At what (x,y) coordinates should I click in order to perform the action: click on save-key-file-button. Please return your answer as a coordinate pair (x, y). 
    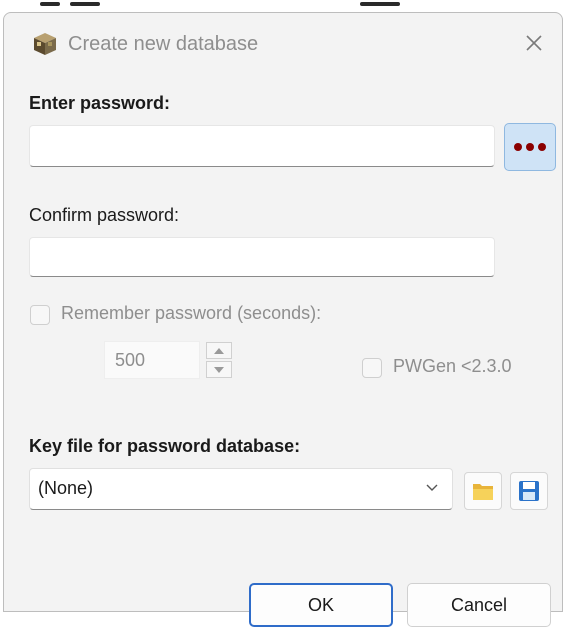
    Looking at the image, I should click on (529, 491).